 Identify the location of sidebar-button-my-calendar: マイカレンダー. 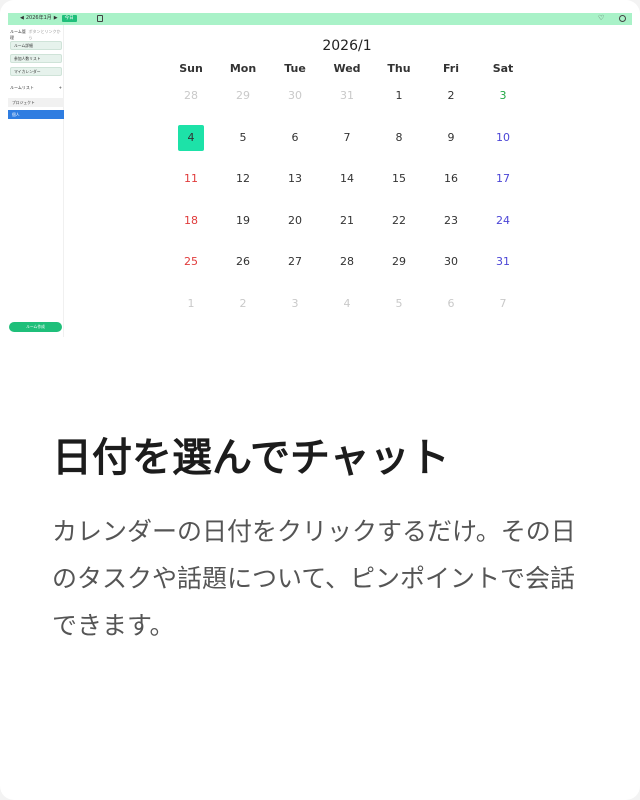
(36, 71).